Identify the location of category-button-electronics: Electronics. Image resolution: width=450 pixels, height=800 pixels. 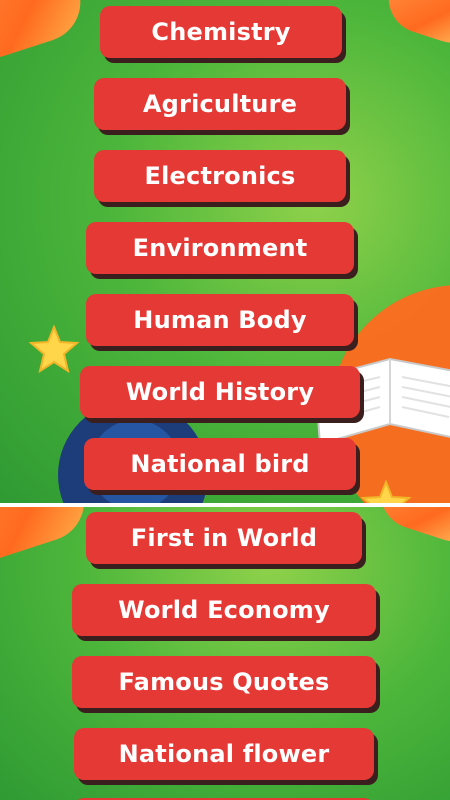
(220, 176).